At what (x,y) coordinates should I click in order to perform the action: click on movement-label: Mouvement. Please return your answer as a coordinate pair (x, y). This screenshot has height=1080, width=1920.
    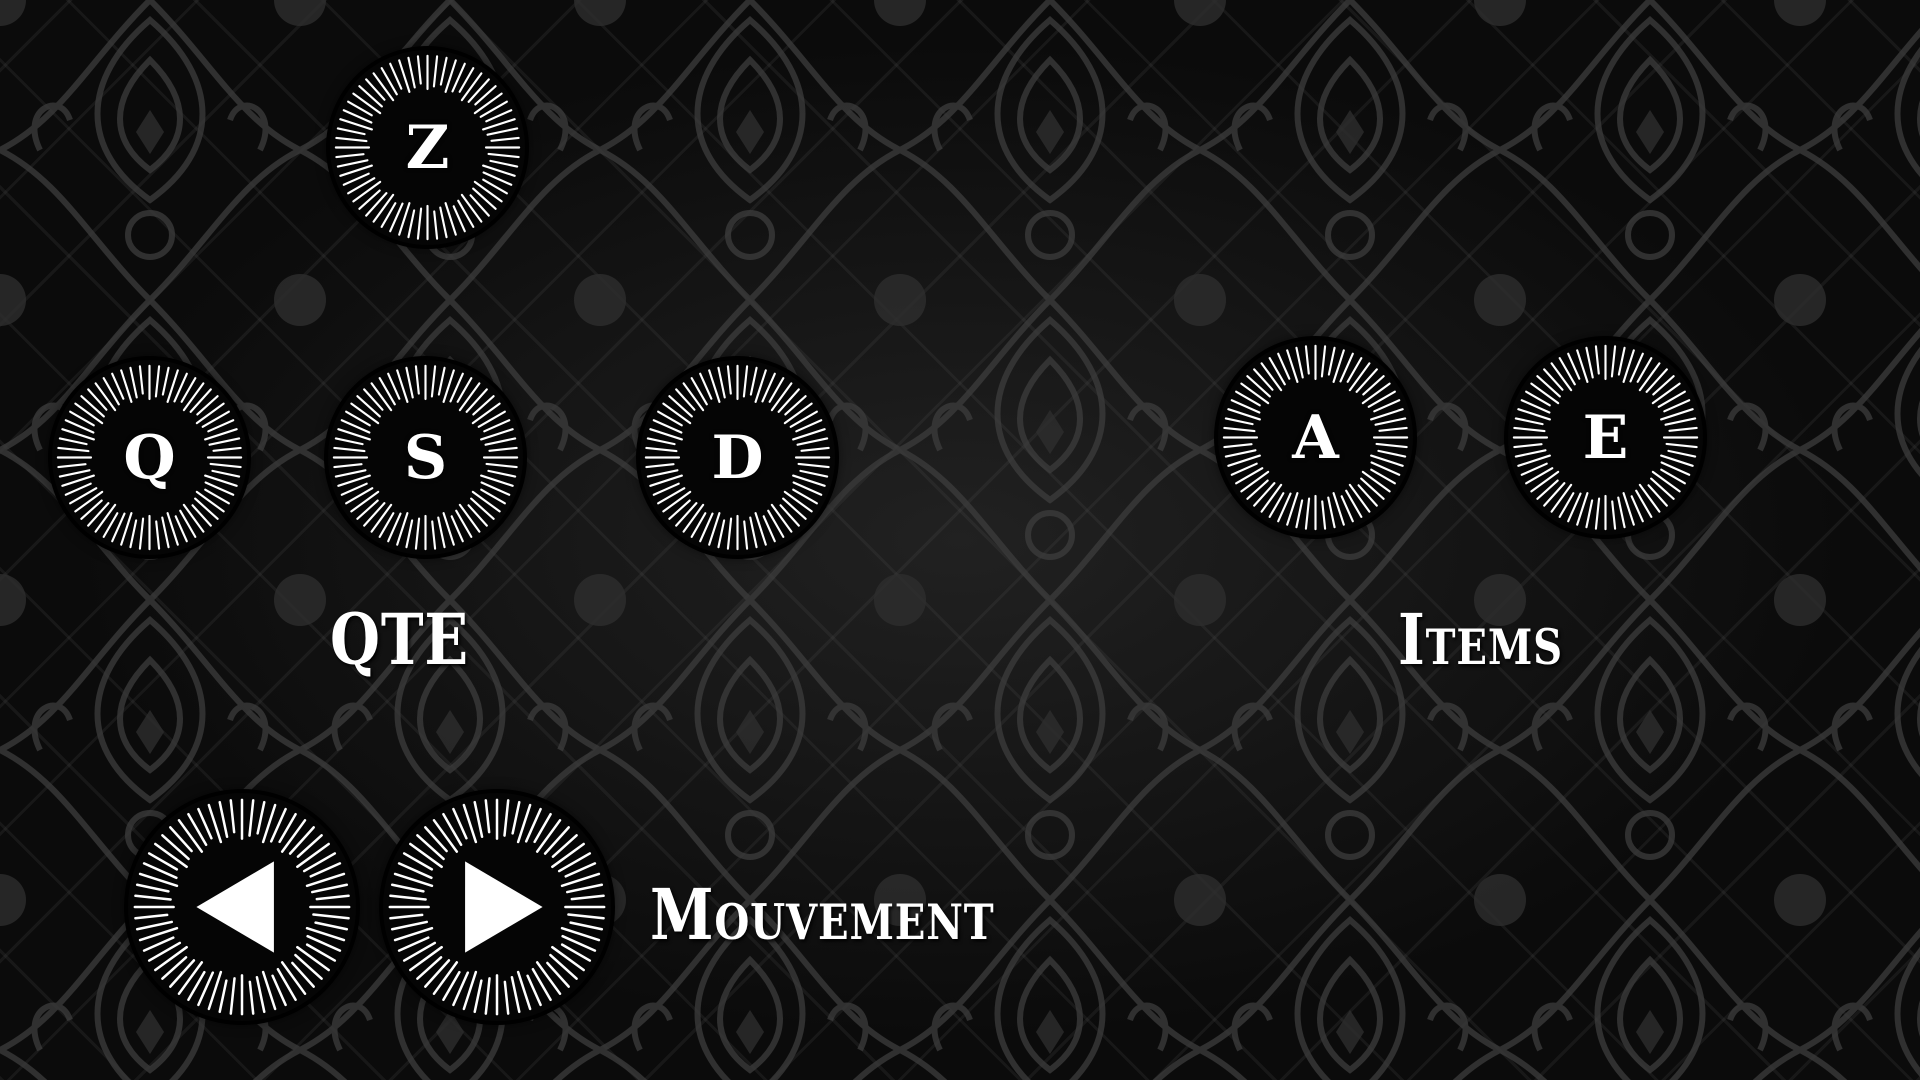
    Looking at the image, I should click on (822, 914).